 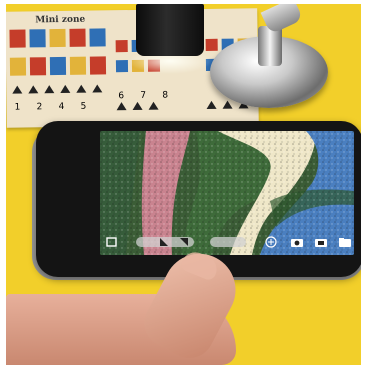 I want to click on flip-horizontal-icon, so click(x=164, y=242).